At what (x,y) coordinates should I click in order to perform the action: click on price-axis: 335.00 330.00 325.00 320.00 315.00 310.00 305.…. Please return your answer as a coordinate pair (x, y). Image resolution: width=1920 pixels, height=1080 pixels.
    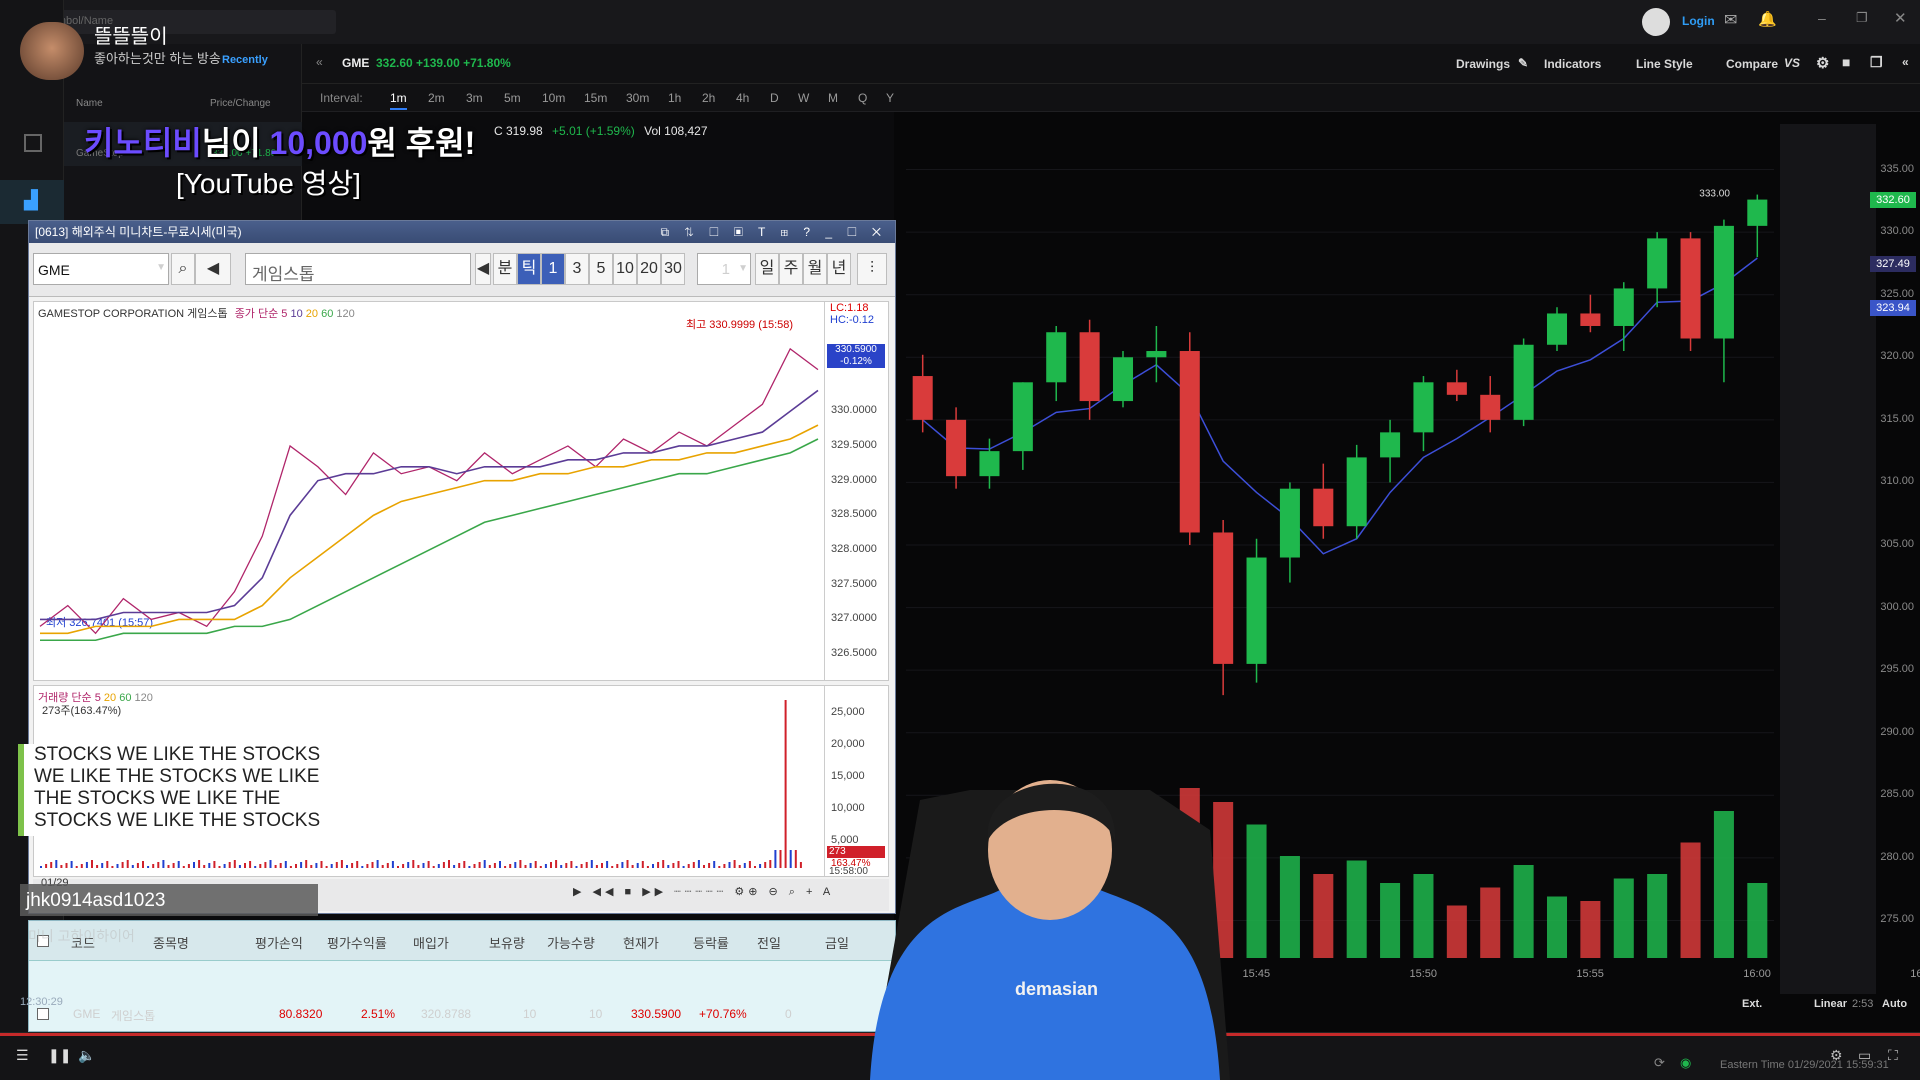
    Looking at the image, I should click on (1869, 572).